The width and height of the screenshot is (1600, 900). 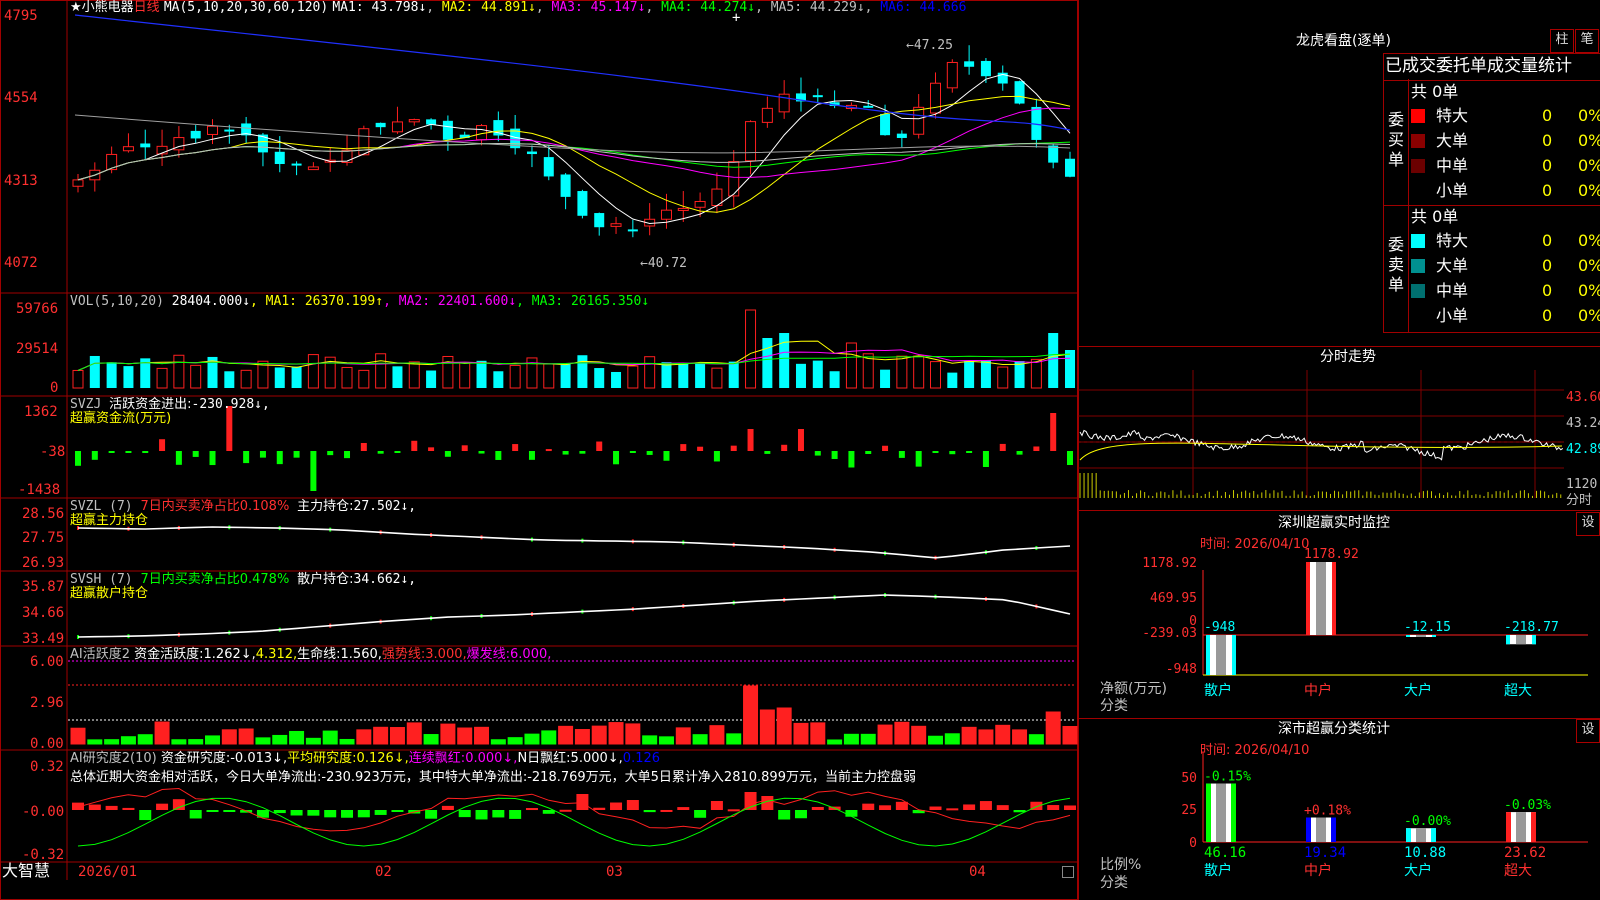 What do you see at coordinates (437, 758) in the screenshot?
I see `streak-red-label: 连续飘红:` at bounding box center [437, 758].